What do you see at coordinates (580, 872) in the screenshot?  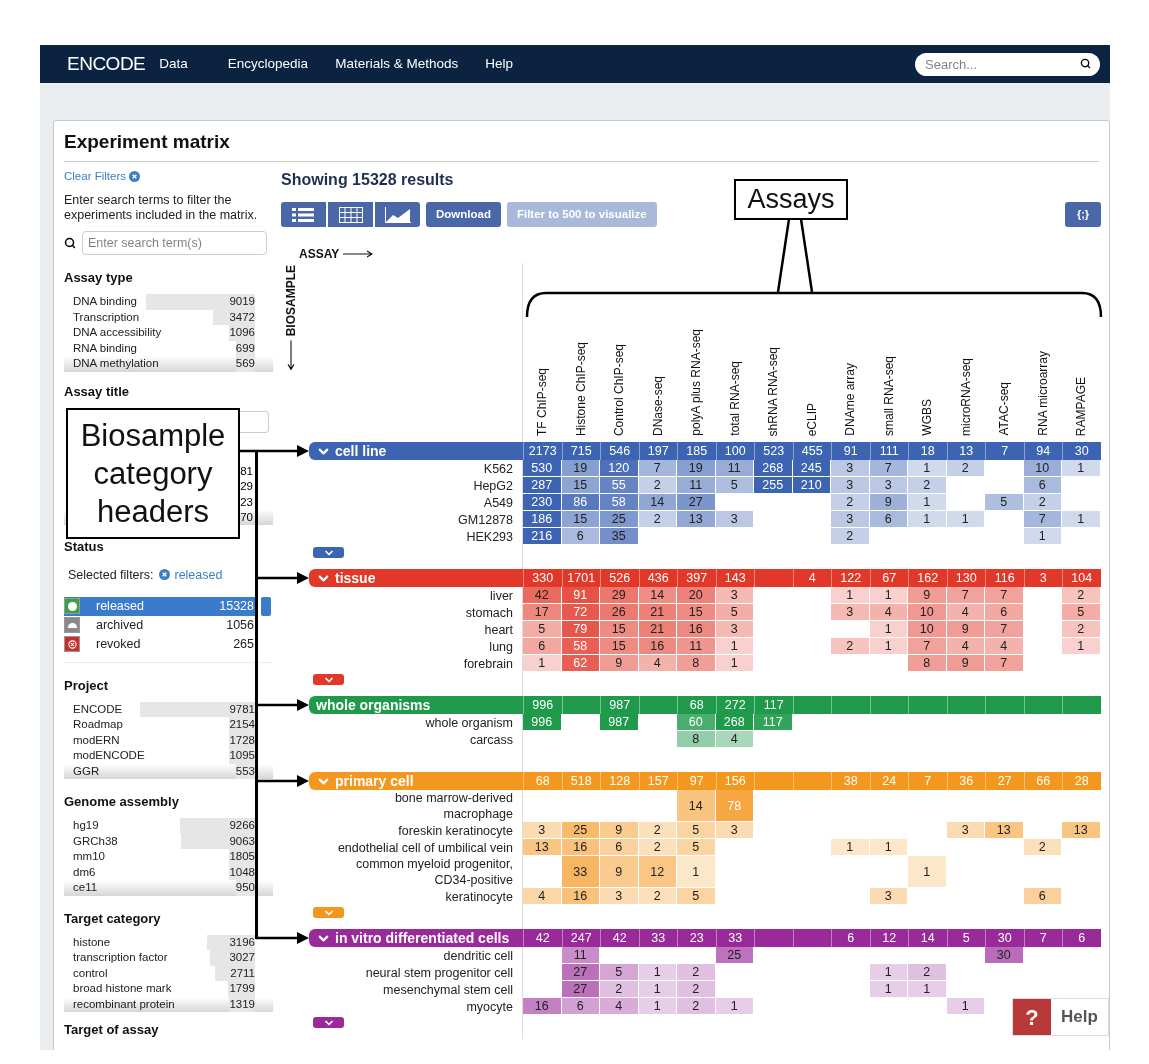 I see `matrix-cell: 33` at bounding box center [580, 872].